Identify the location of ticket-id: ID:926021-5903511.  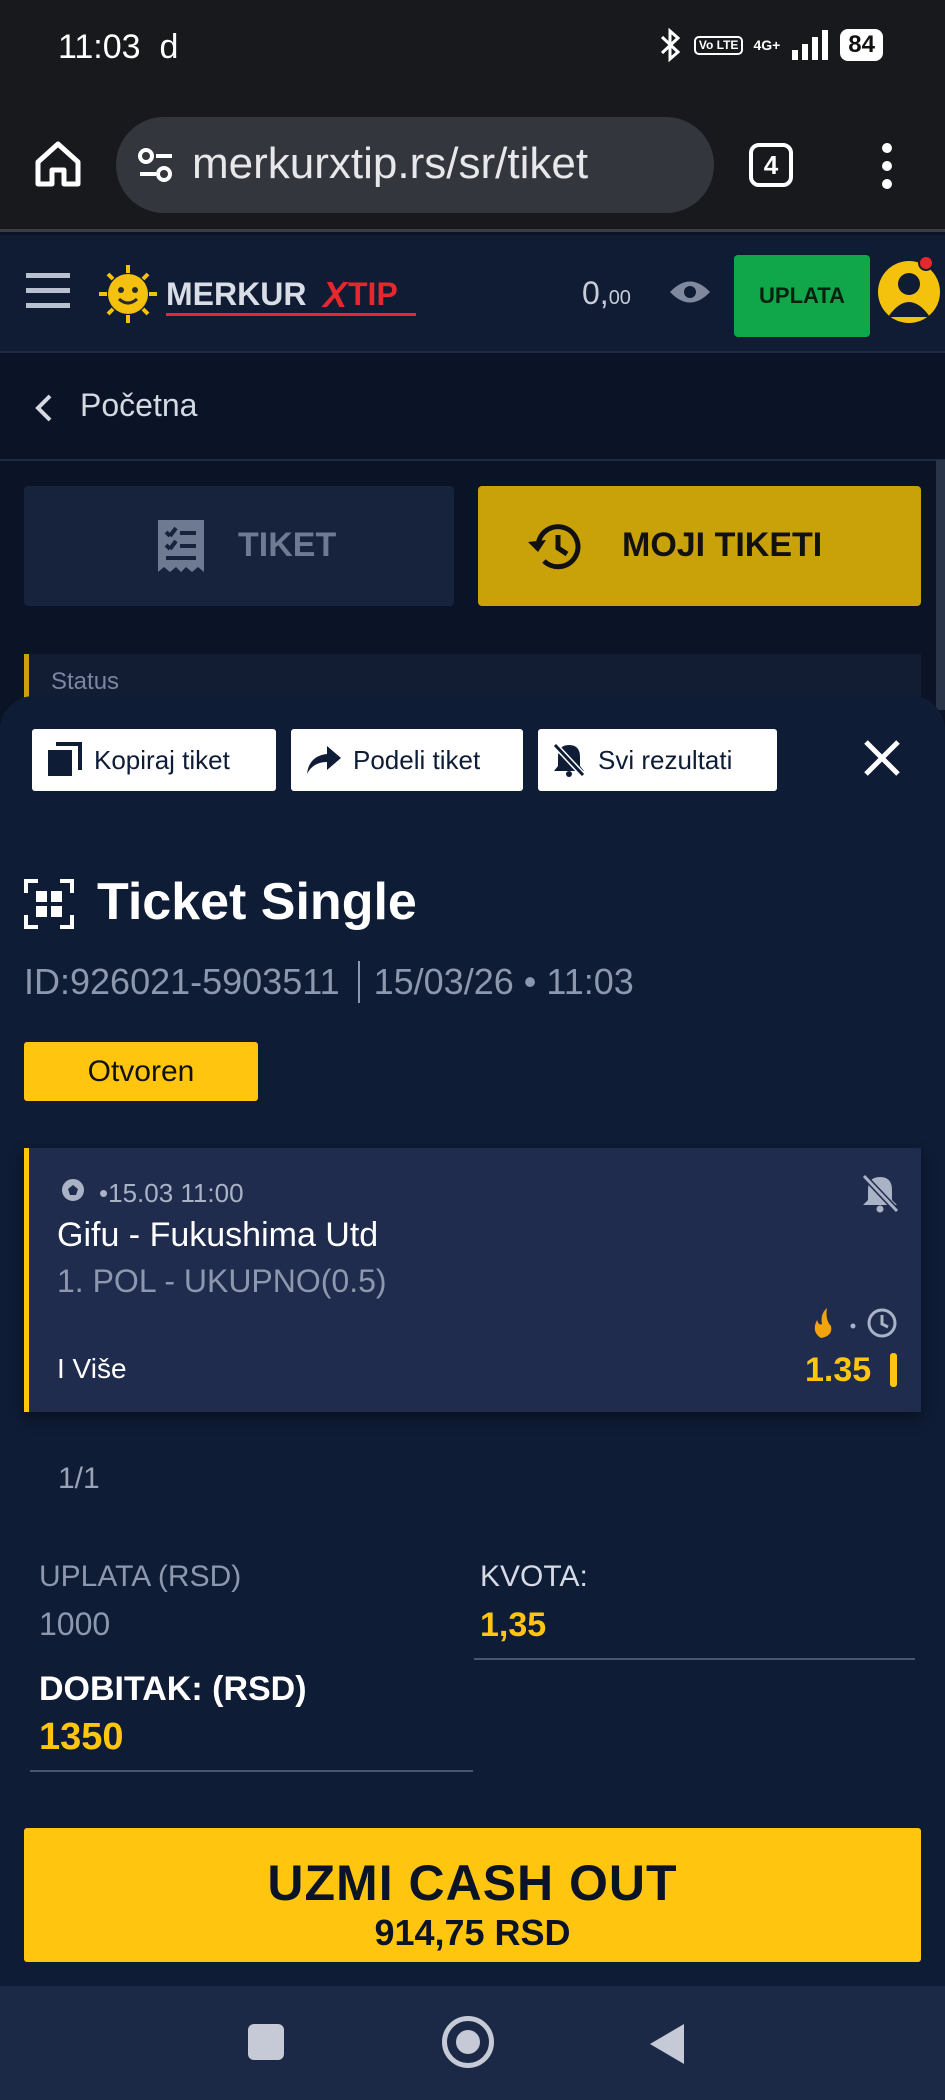
(182, 981).